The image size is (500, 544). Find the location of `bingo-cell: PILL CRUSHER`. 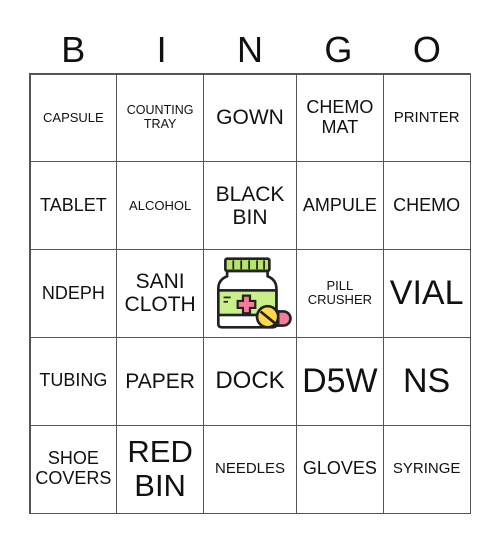

bingo-cell: PILL CRUSHER is located at coordinates (340, 293).